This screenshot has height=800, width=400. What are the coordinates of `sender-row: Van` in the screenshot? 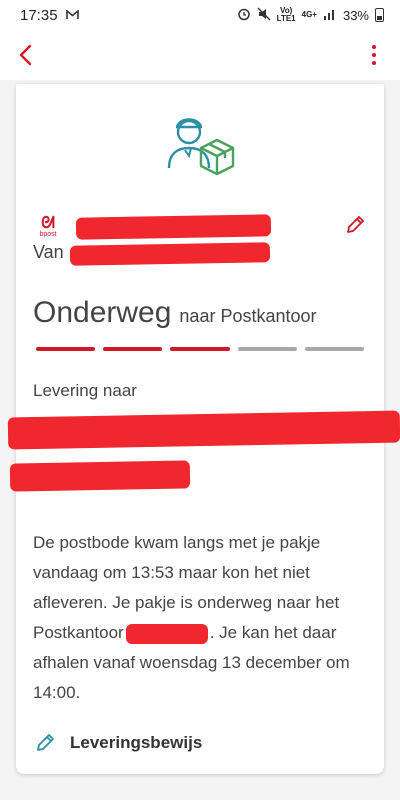 It's located at (48, 252).